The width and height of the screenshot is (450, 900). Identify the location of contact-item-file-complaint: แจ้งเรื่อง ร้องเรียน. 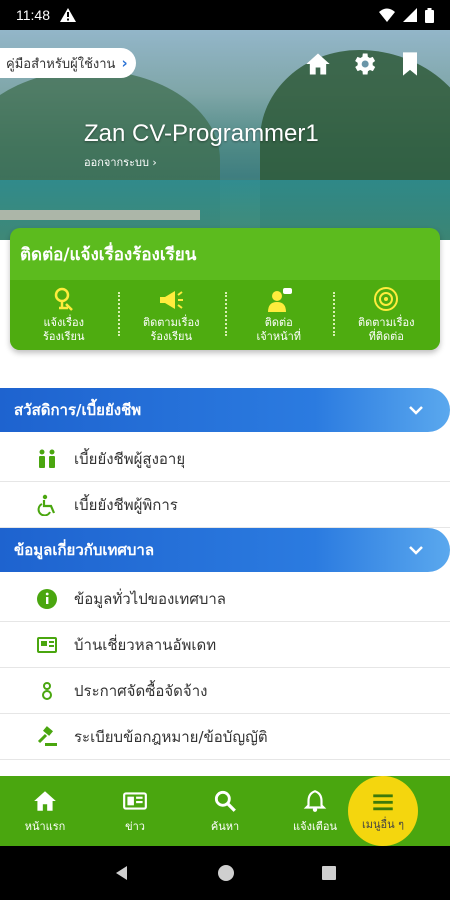
(64, 315).